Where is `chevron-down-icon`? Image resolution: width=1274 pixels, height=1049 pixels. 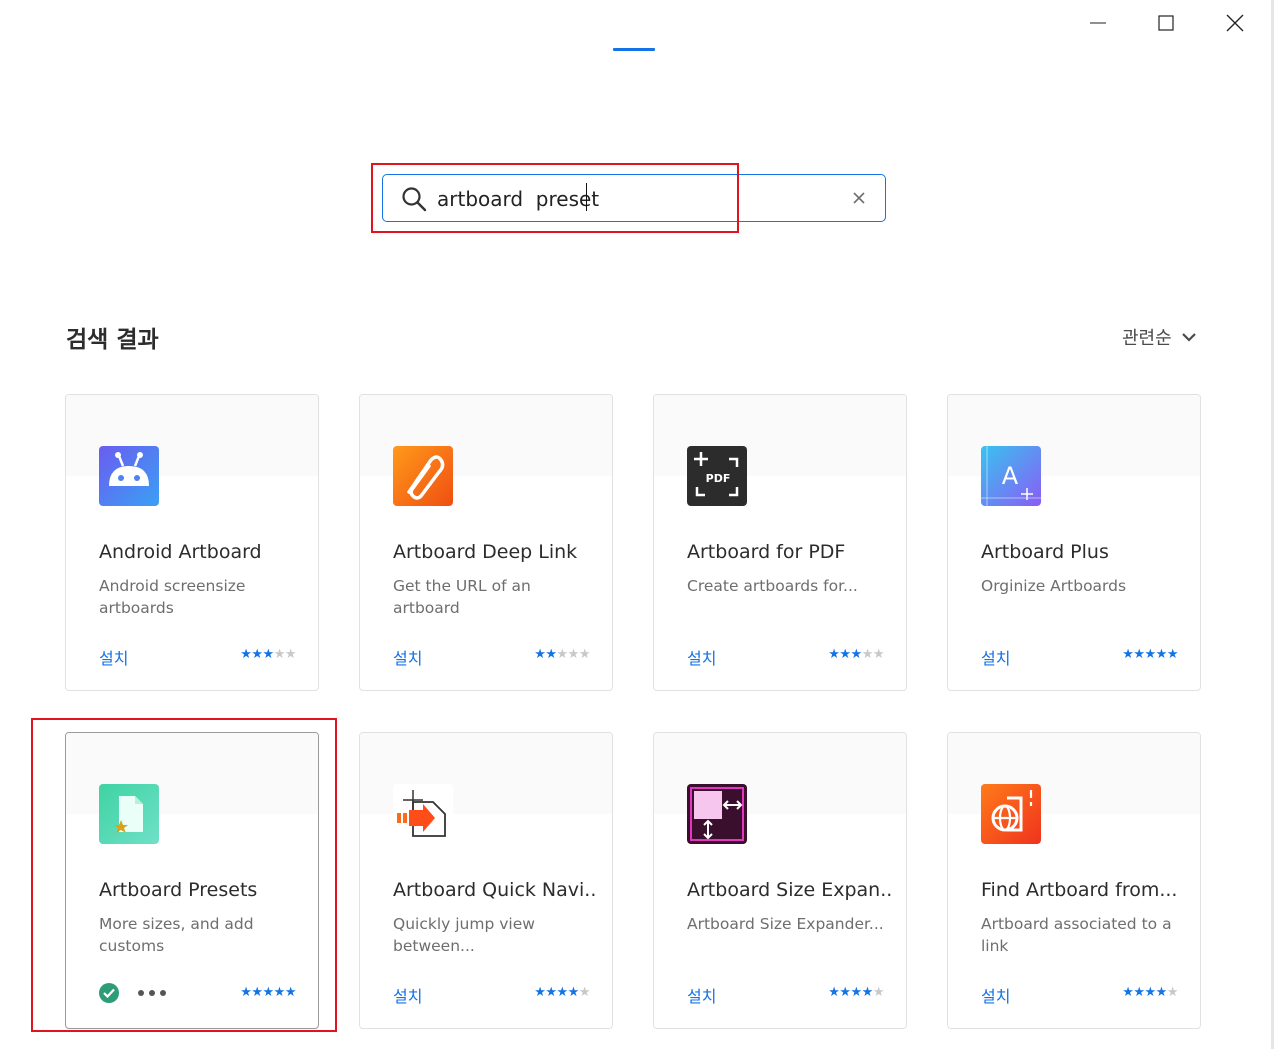
chevron-down-icon is located at coordinates (1188, 337).